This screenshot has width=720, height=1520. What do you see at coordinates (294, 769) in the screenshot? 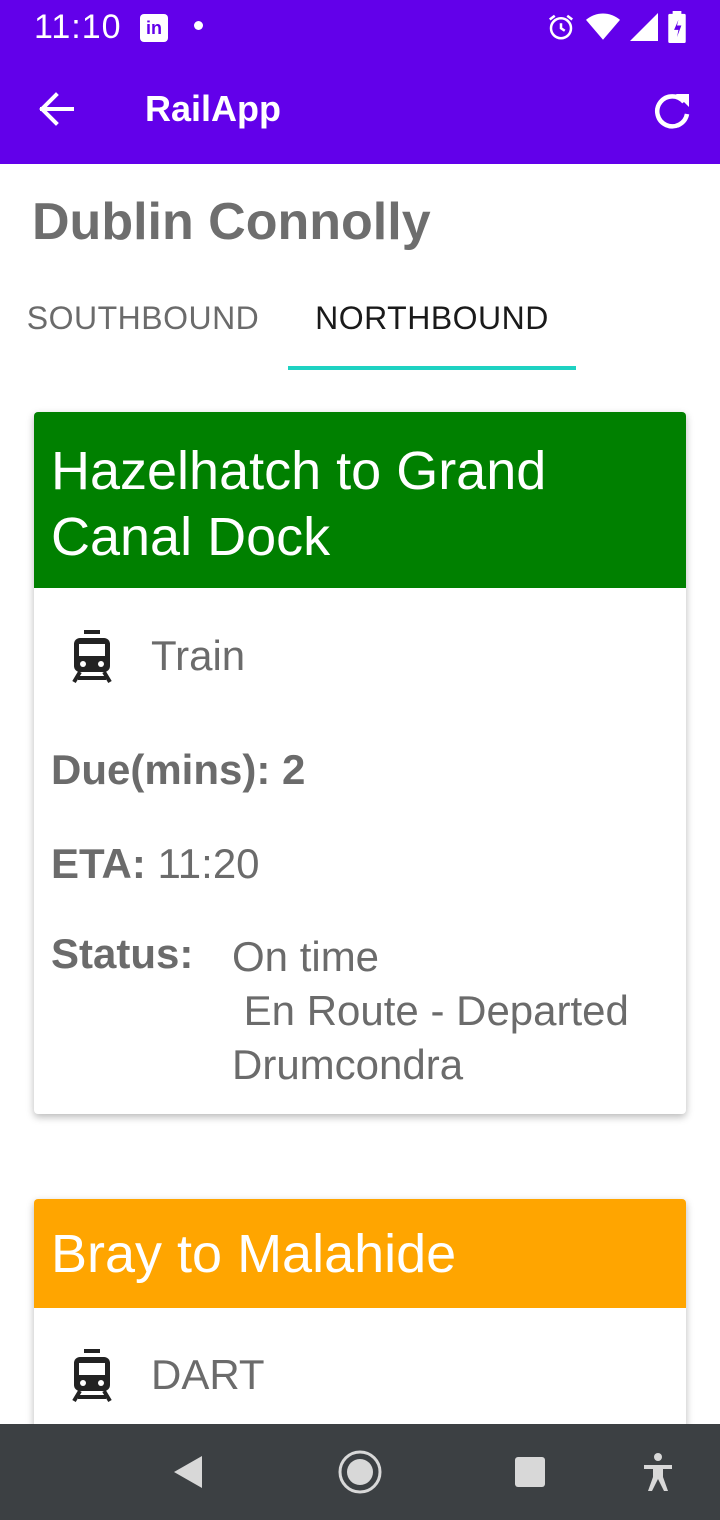
I see `due-value: 2` at bounding box center [294, 769].